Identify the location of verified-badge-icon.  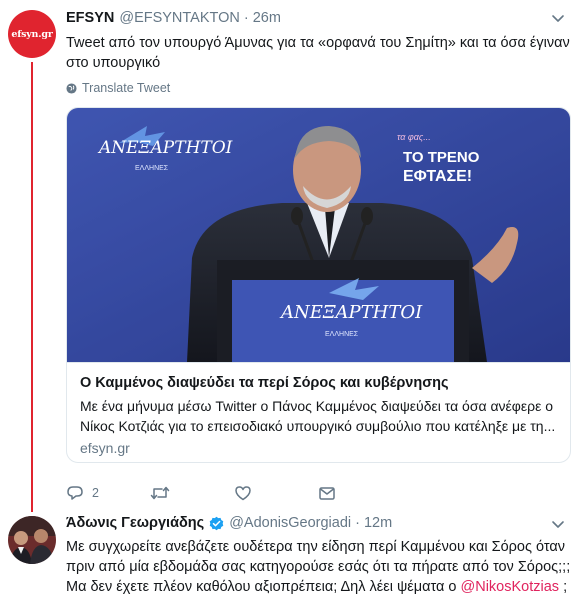
(216, 523).